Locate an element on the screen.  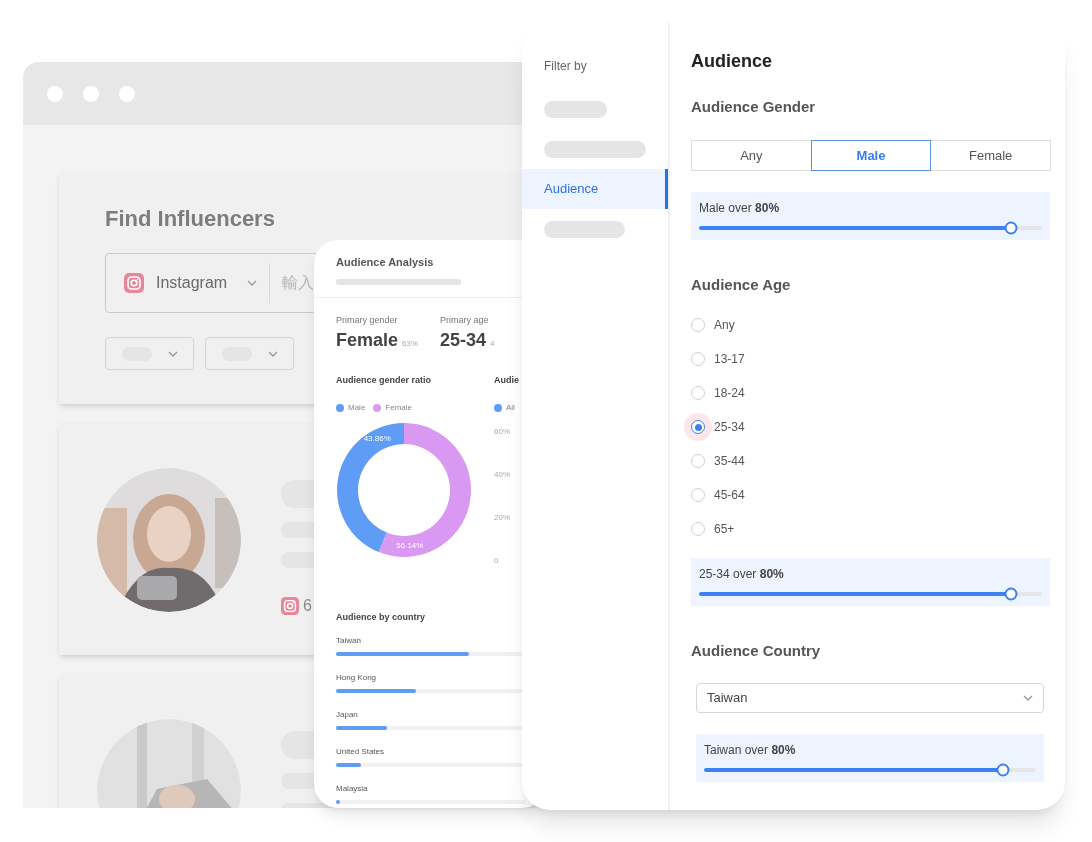
stat-share: 63% is located at coordinates (410, 344).